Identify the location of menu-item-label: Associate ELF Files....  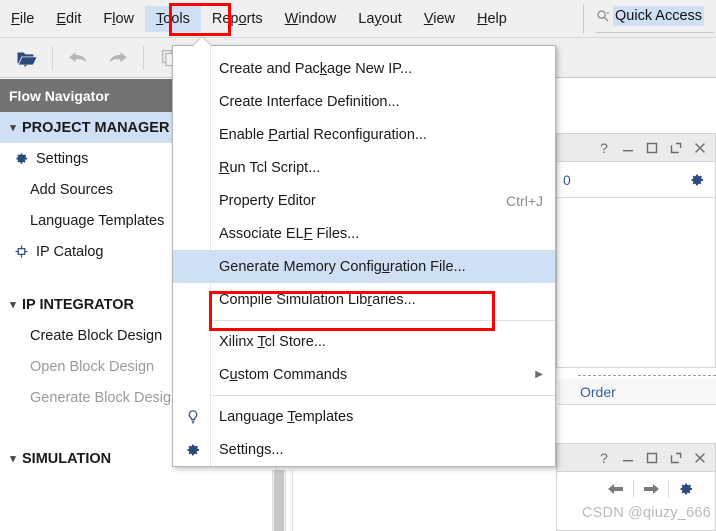
(289, 233).